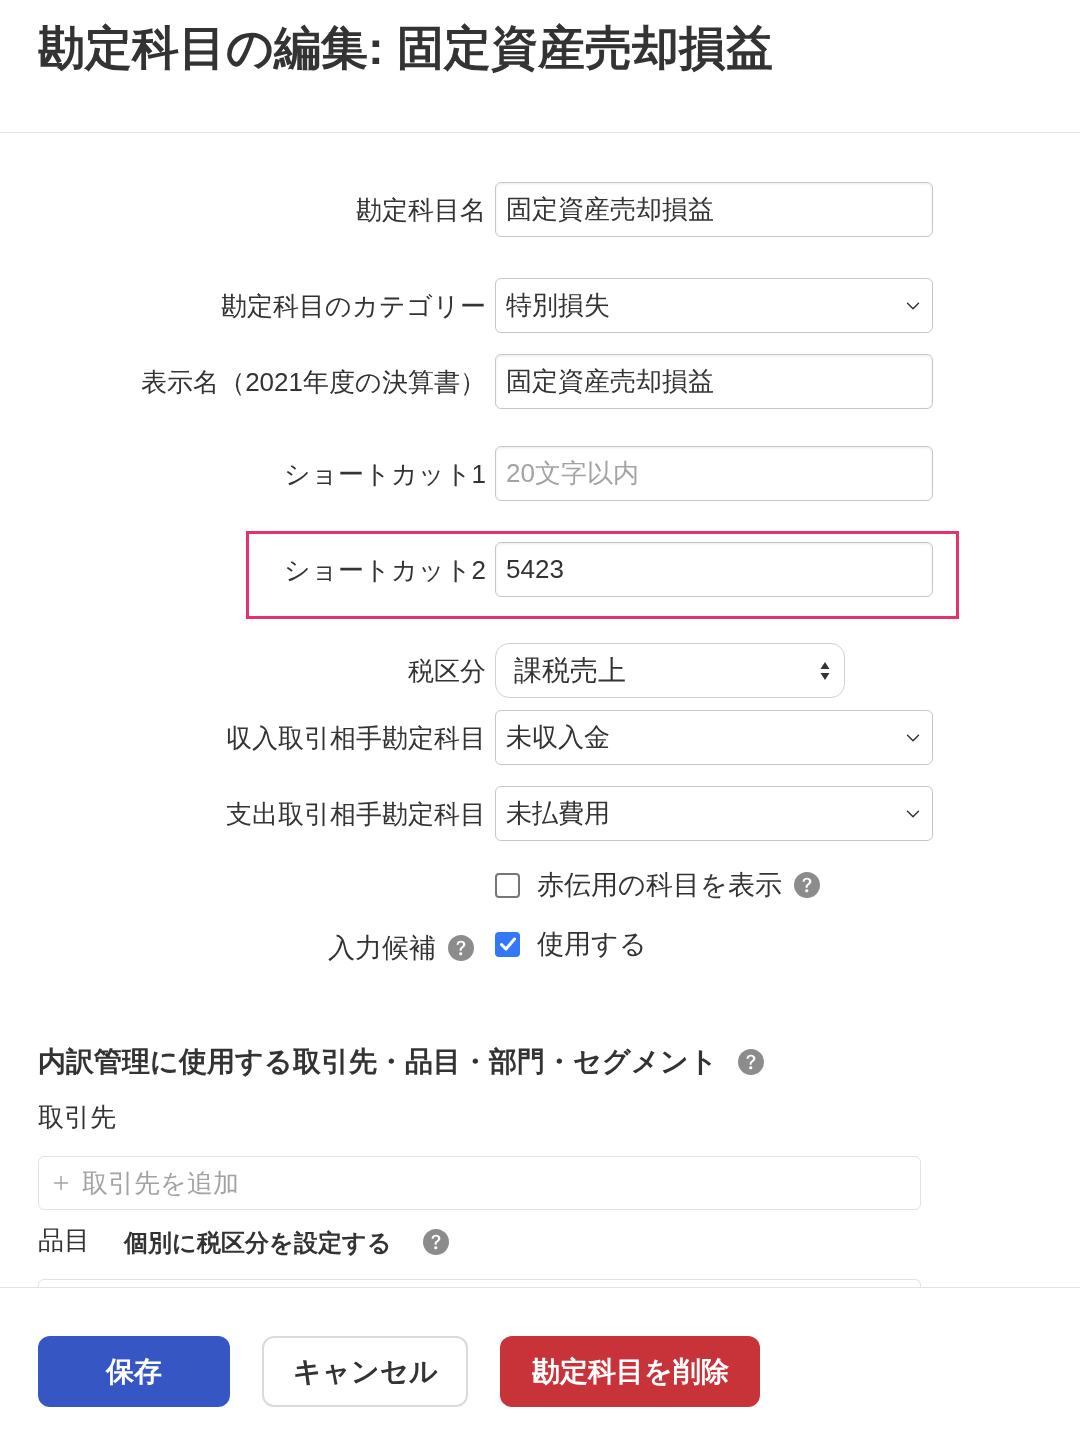 This screenshot has height=1440, width=1080. Describe the element at coordinates (382, 948) in the screenshot. I see `option-label: 入力候補` at that location.